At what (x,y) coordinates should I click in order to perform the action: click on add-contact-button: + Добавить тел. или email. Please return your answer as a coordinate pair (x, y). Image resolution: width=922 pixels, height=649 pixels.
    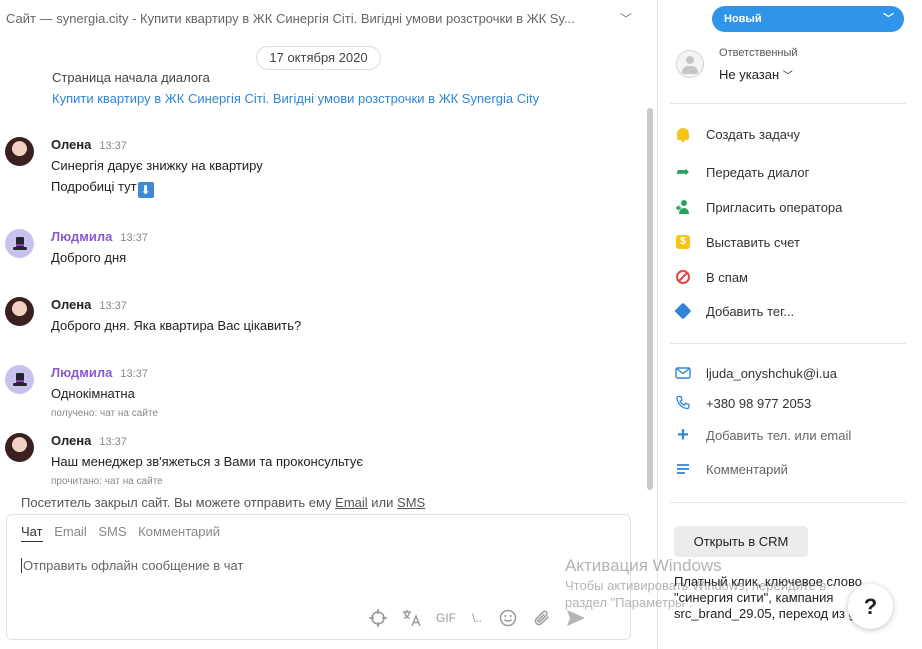
    Looking at the image, I should click on (762, 435).